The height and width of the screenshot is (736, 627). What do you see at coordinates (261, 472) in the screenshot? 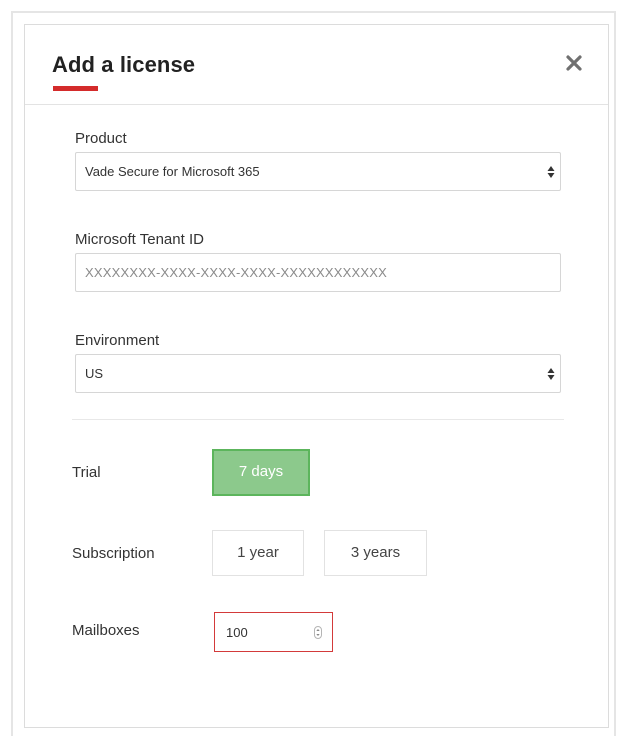
I see `trial-7-days-button: 7 days` at bounding box center [261, 472].